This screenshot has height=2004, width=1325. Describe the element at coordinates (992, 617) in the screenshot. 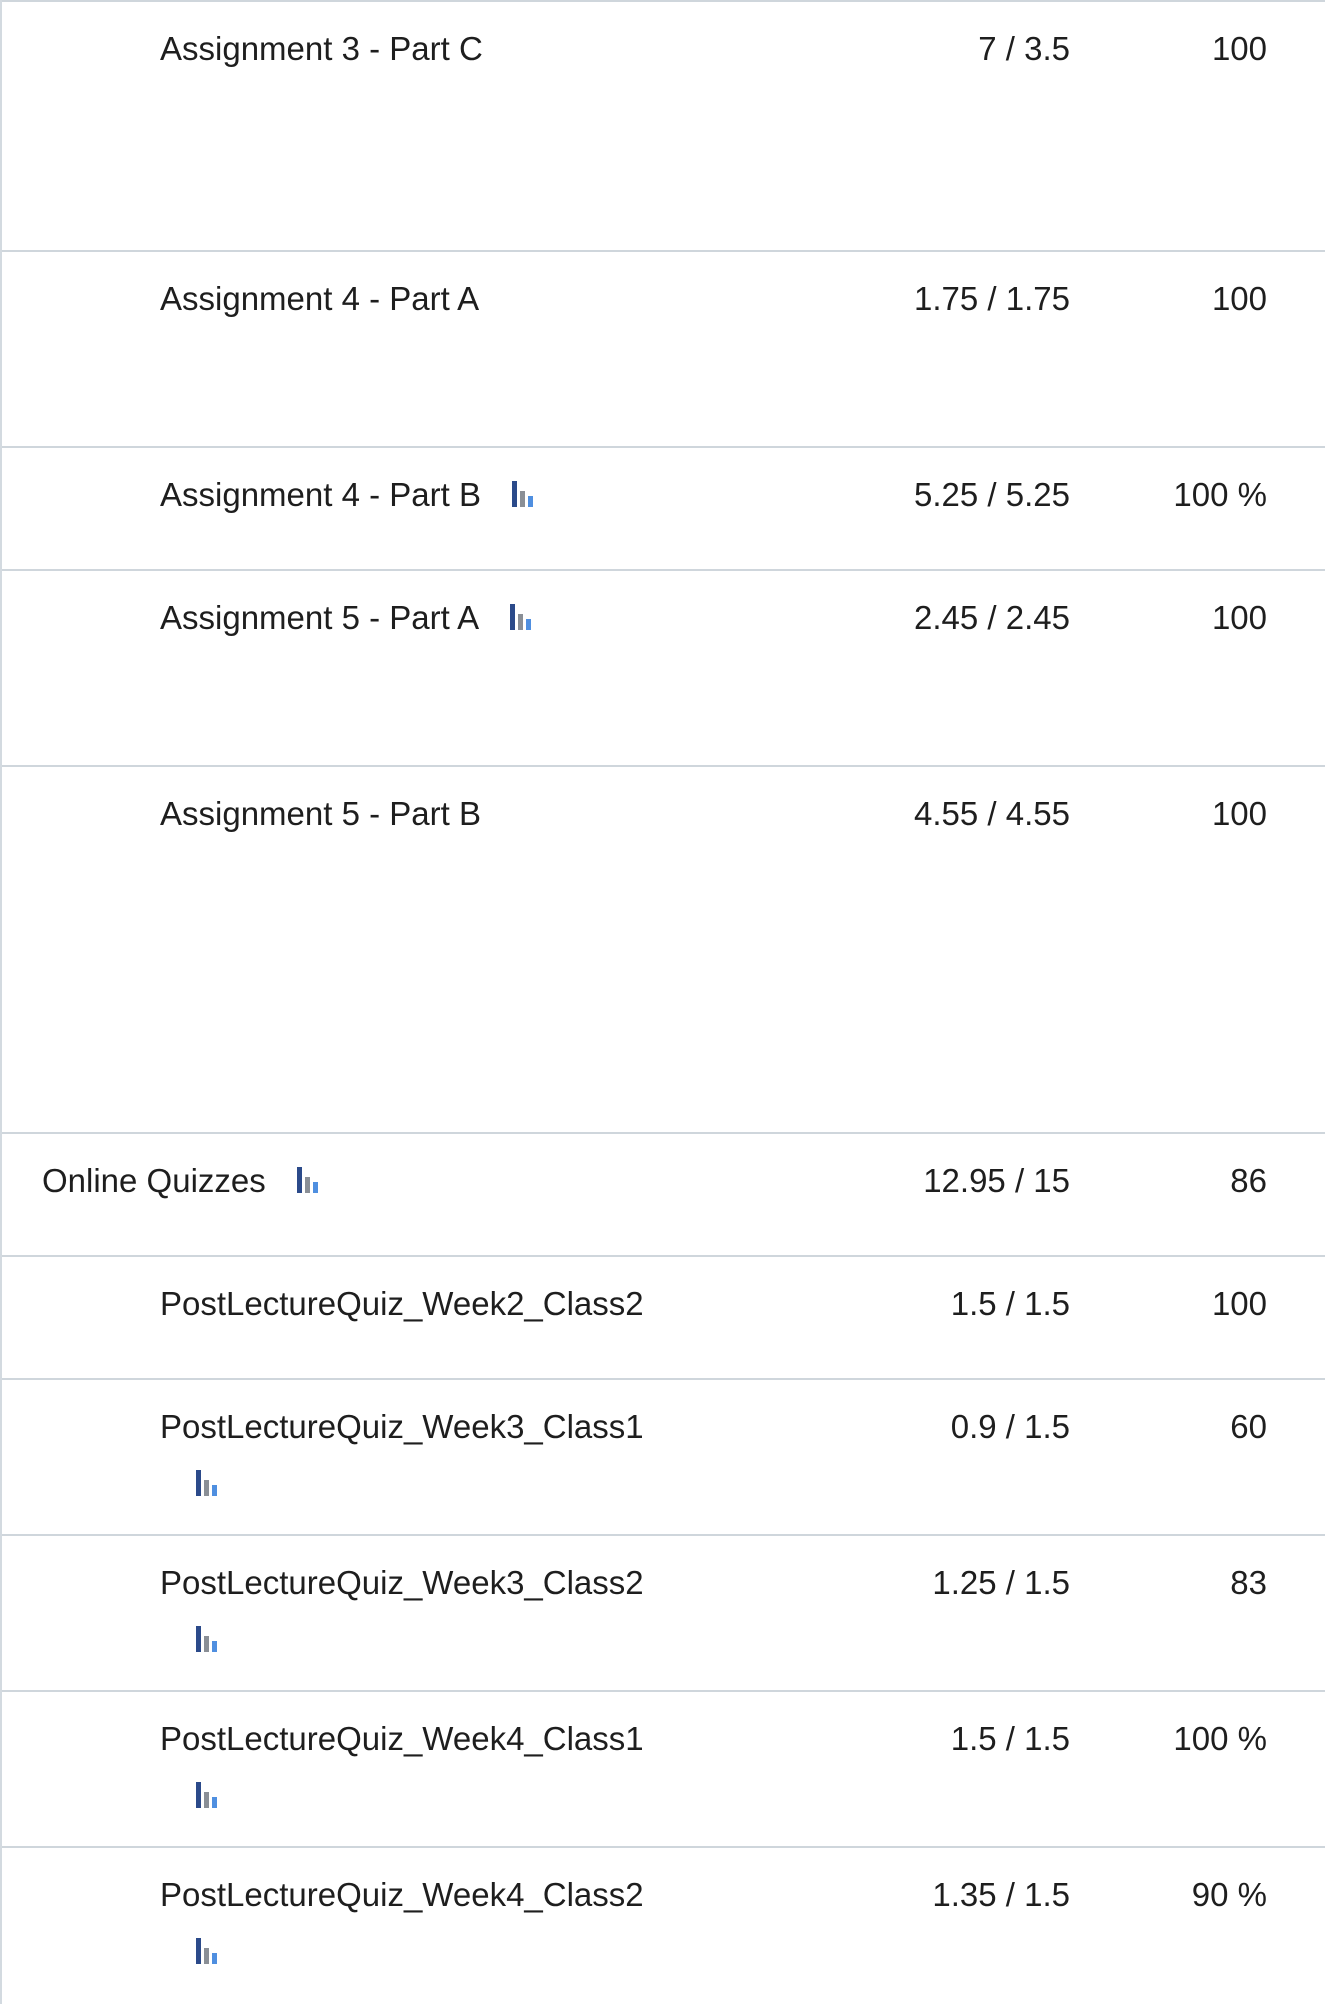

I see `grade-points: 2.45 / 2.45` at that location.